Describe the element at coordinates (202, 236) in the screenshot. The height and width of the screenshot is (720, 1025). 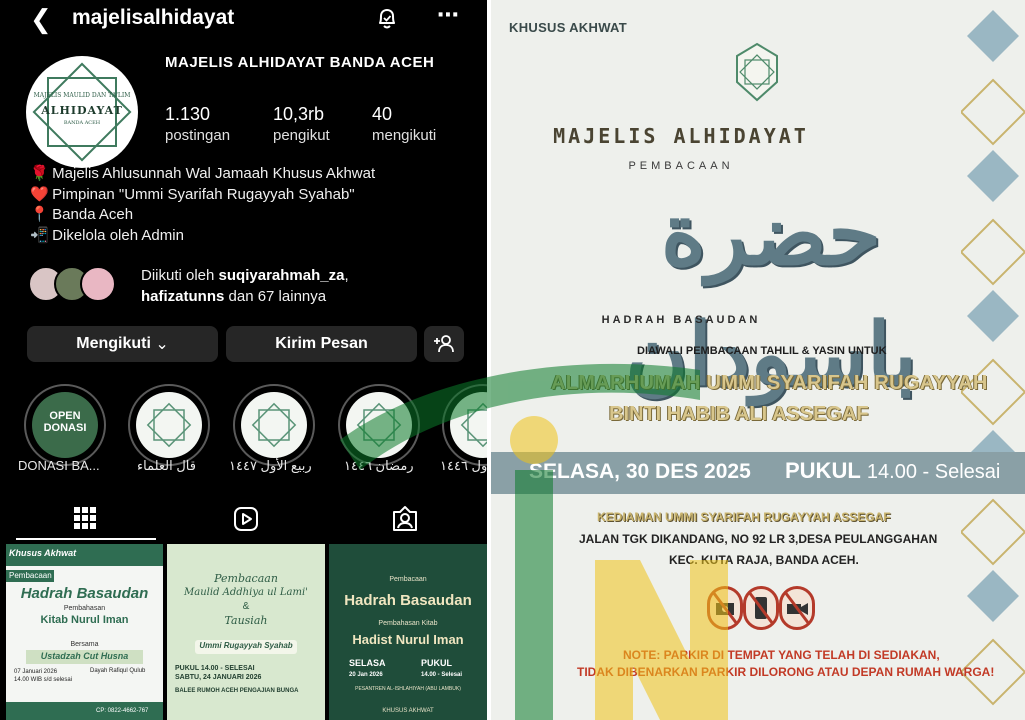
I see `bio-line: 📲 Dikelola oleh Admin` at that location.